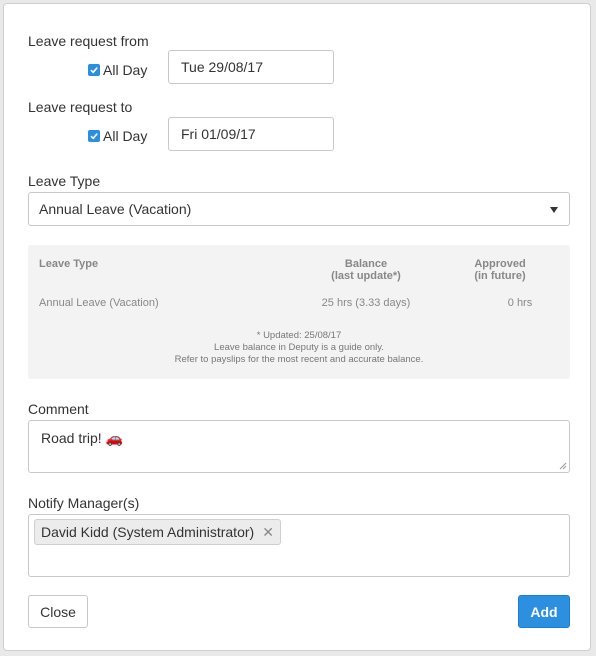  Describe the element at coordinates (520, 303) in the screenshot. I see `balance-row-approved: 0 hrs` at that location.